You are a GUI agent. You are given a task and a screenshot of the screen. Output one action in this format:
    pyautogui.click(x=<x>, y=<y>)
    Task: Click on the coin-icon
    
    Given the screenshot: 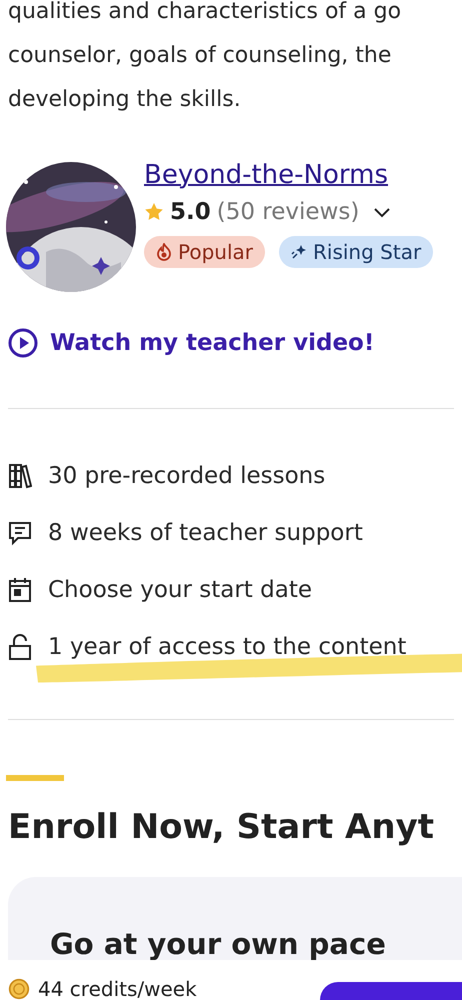 What is the action you would take?
    pyautogui.click(x=19, y=989)
    